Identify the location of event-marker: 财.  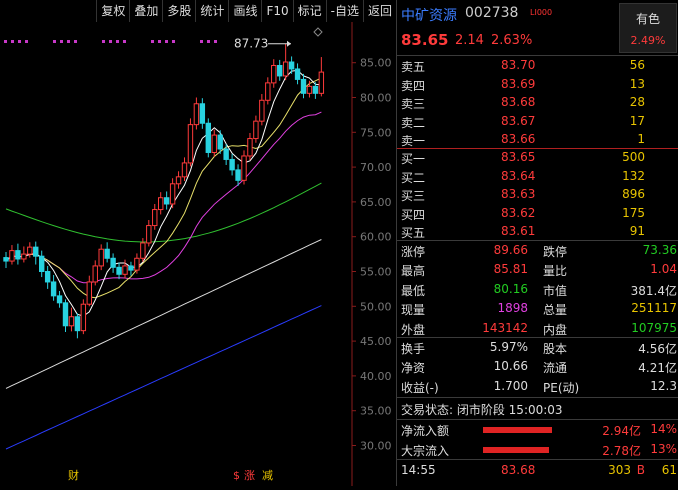
(73, 475).